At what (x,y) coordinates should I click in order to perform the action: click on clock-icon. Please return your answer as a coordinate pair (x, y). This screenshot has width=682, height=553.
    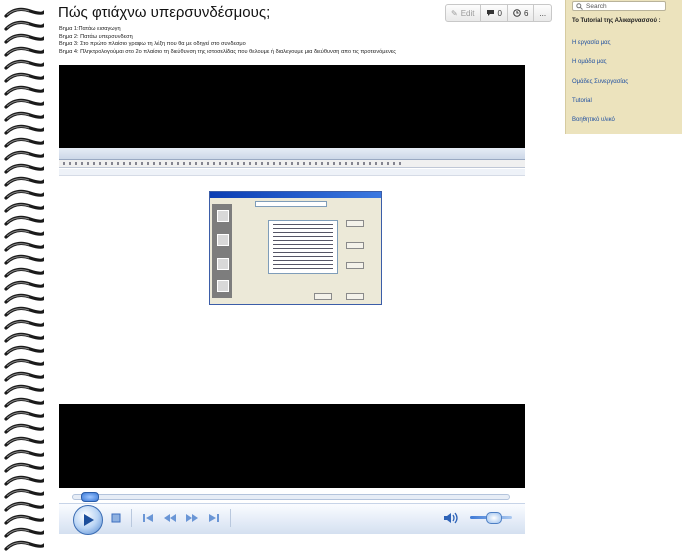
    Looking at the image, I should click on (517, 13).